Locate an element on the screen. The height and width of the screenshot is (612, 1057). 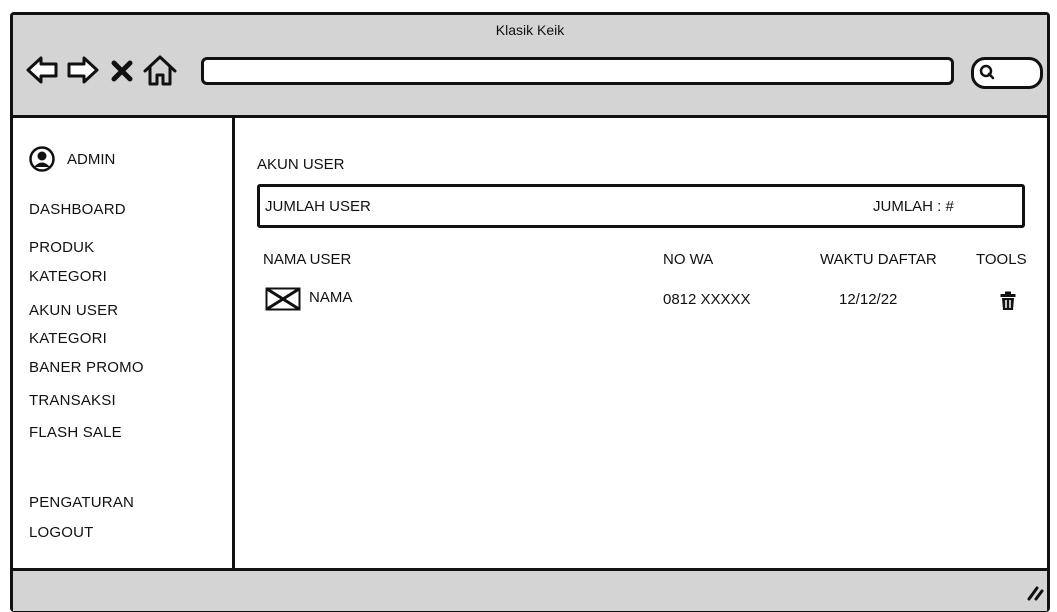
close-icon is located at coordinates (122, 70).